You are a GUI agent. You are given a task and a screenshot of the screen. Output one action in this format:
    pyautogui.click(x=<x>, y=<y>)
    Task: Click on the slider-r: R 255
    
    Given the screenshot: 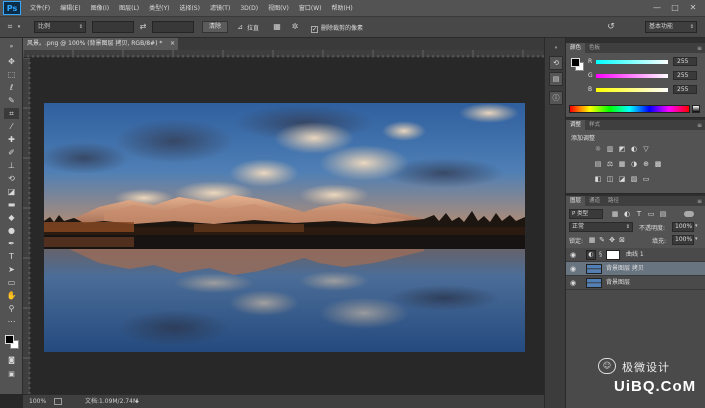 What is the action you would take?
    pyautogui.click(x=644, y=62)
    